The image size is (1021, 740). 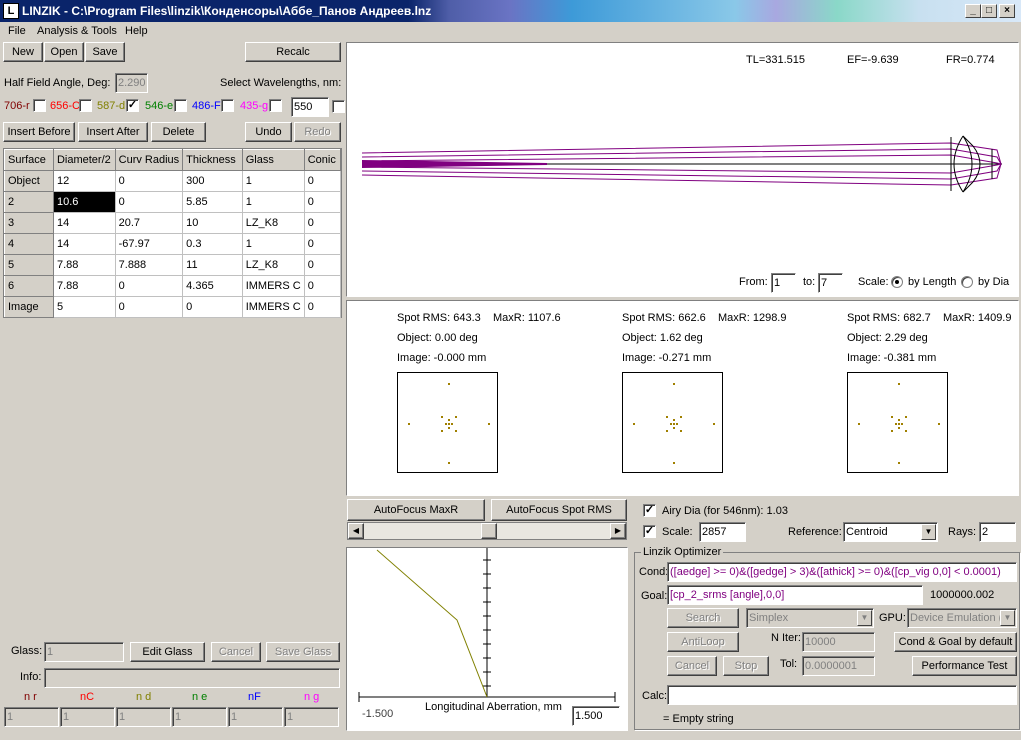 I want to click on method-select: Simplex ▼, so click(x=810, y=618).